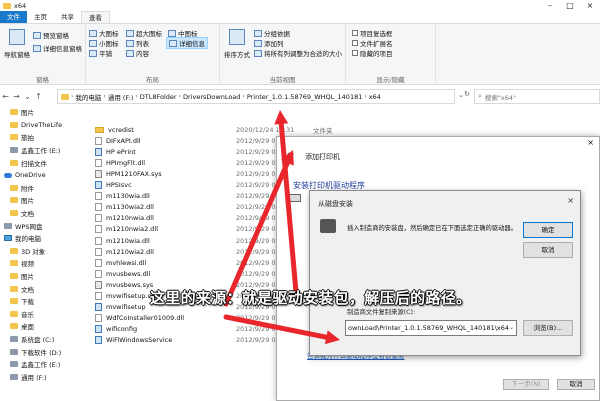 This screenshot has width=600, height=401. What do you see at coordinates (88, 97) in the screenshot?
I see `breadcrumb-item: 我的电脑` at bounding box center [88, 97].